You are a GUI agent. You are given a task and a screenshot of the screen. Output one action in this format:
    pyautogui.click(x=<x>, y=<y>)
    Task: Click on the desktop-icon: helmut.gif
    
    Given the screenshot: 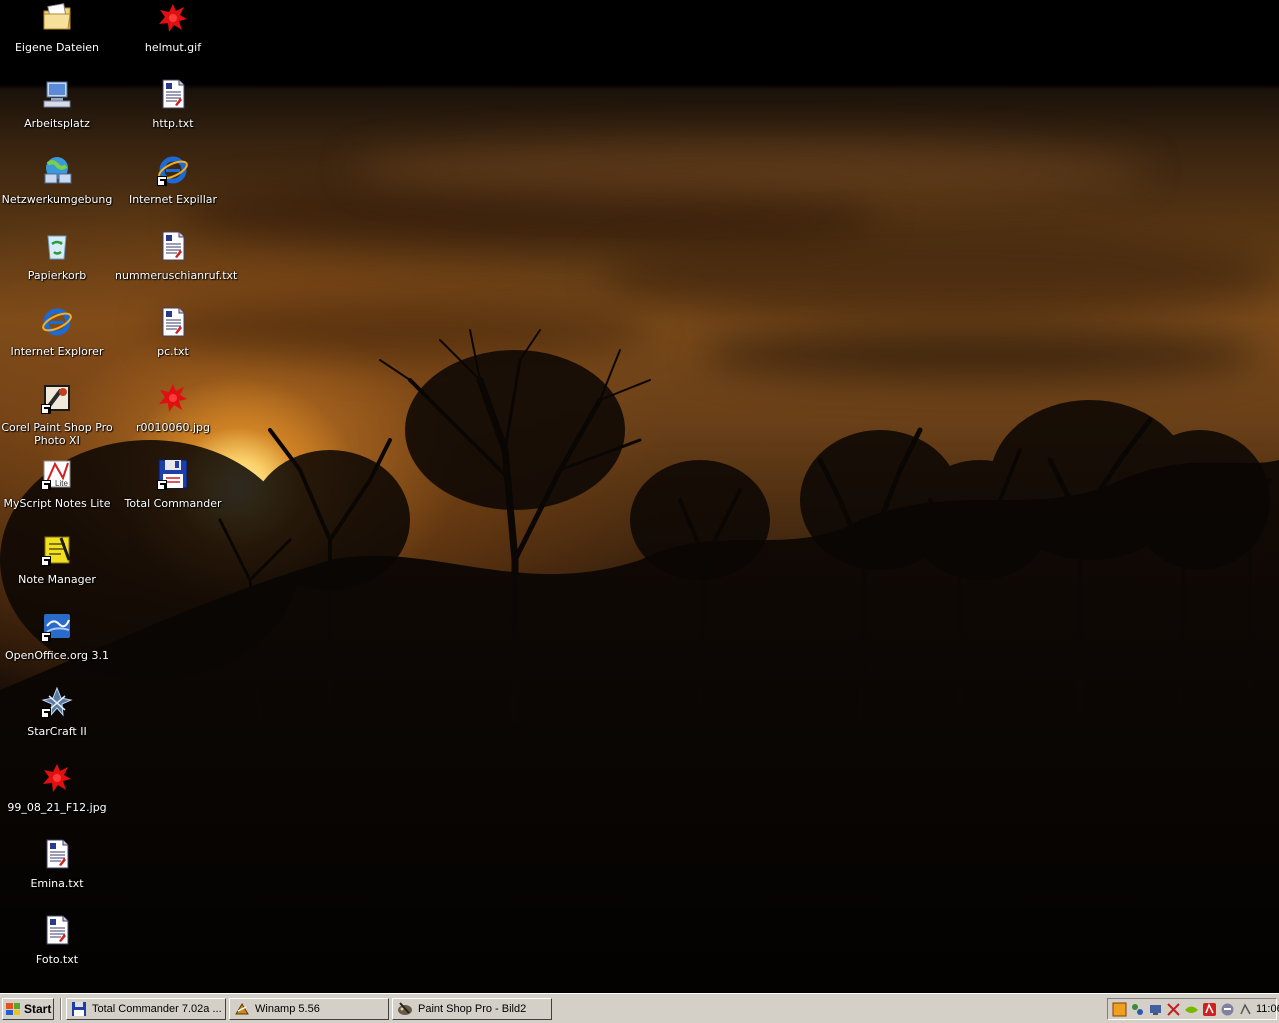 What is the action you would take?
    pyautogui.click(x=173, y=37)
    